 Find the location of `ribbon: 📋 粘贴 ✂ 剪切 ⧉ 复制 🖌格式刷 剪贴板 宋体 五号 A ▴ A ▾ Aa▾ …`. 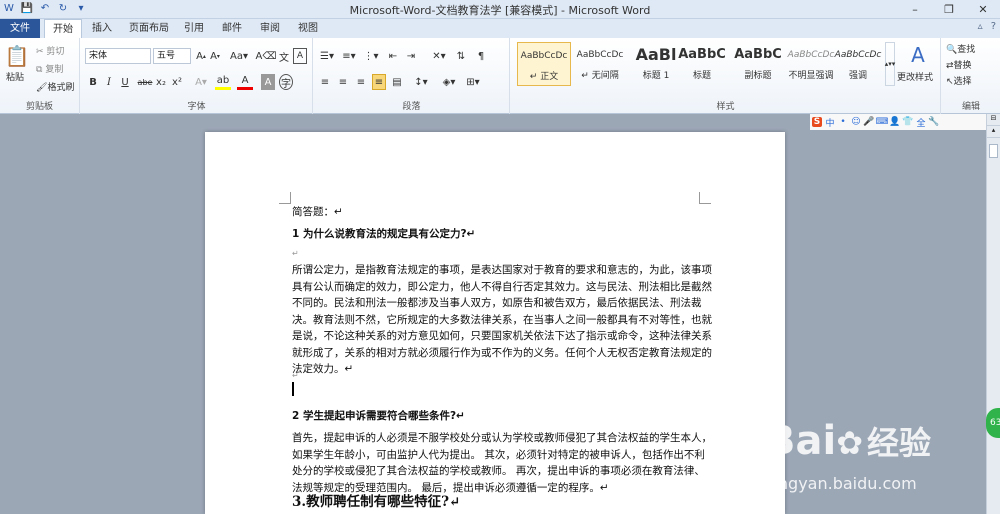

ribbon: 📋 粘贴 ✂ 剪切 ⧉ 复制 🖌格式刷 剪贴板 宋体 五号 A ▴ A ▾ Aa▾ … is located at coordinates (500, 76).